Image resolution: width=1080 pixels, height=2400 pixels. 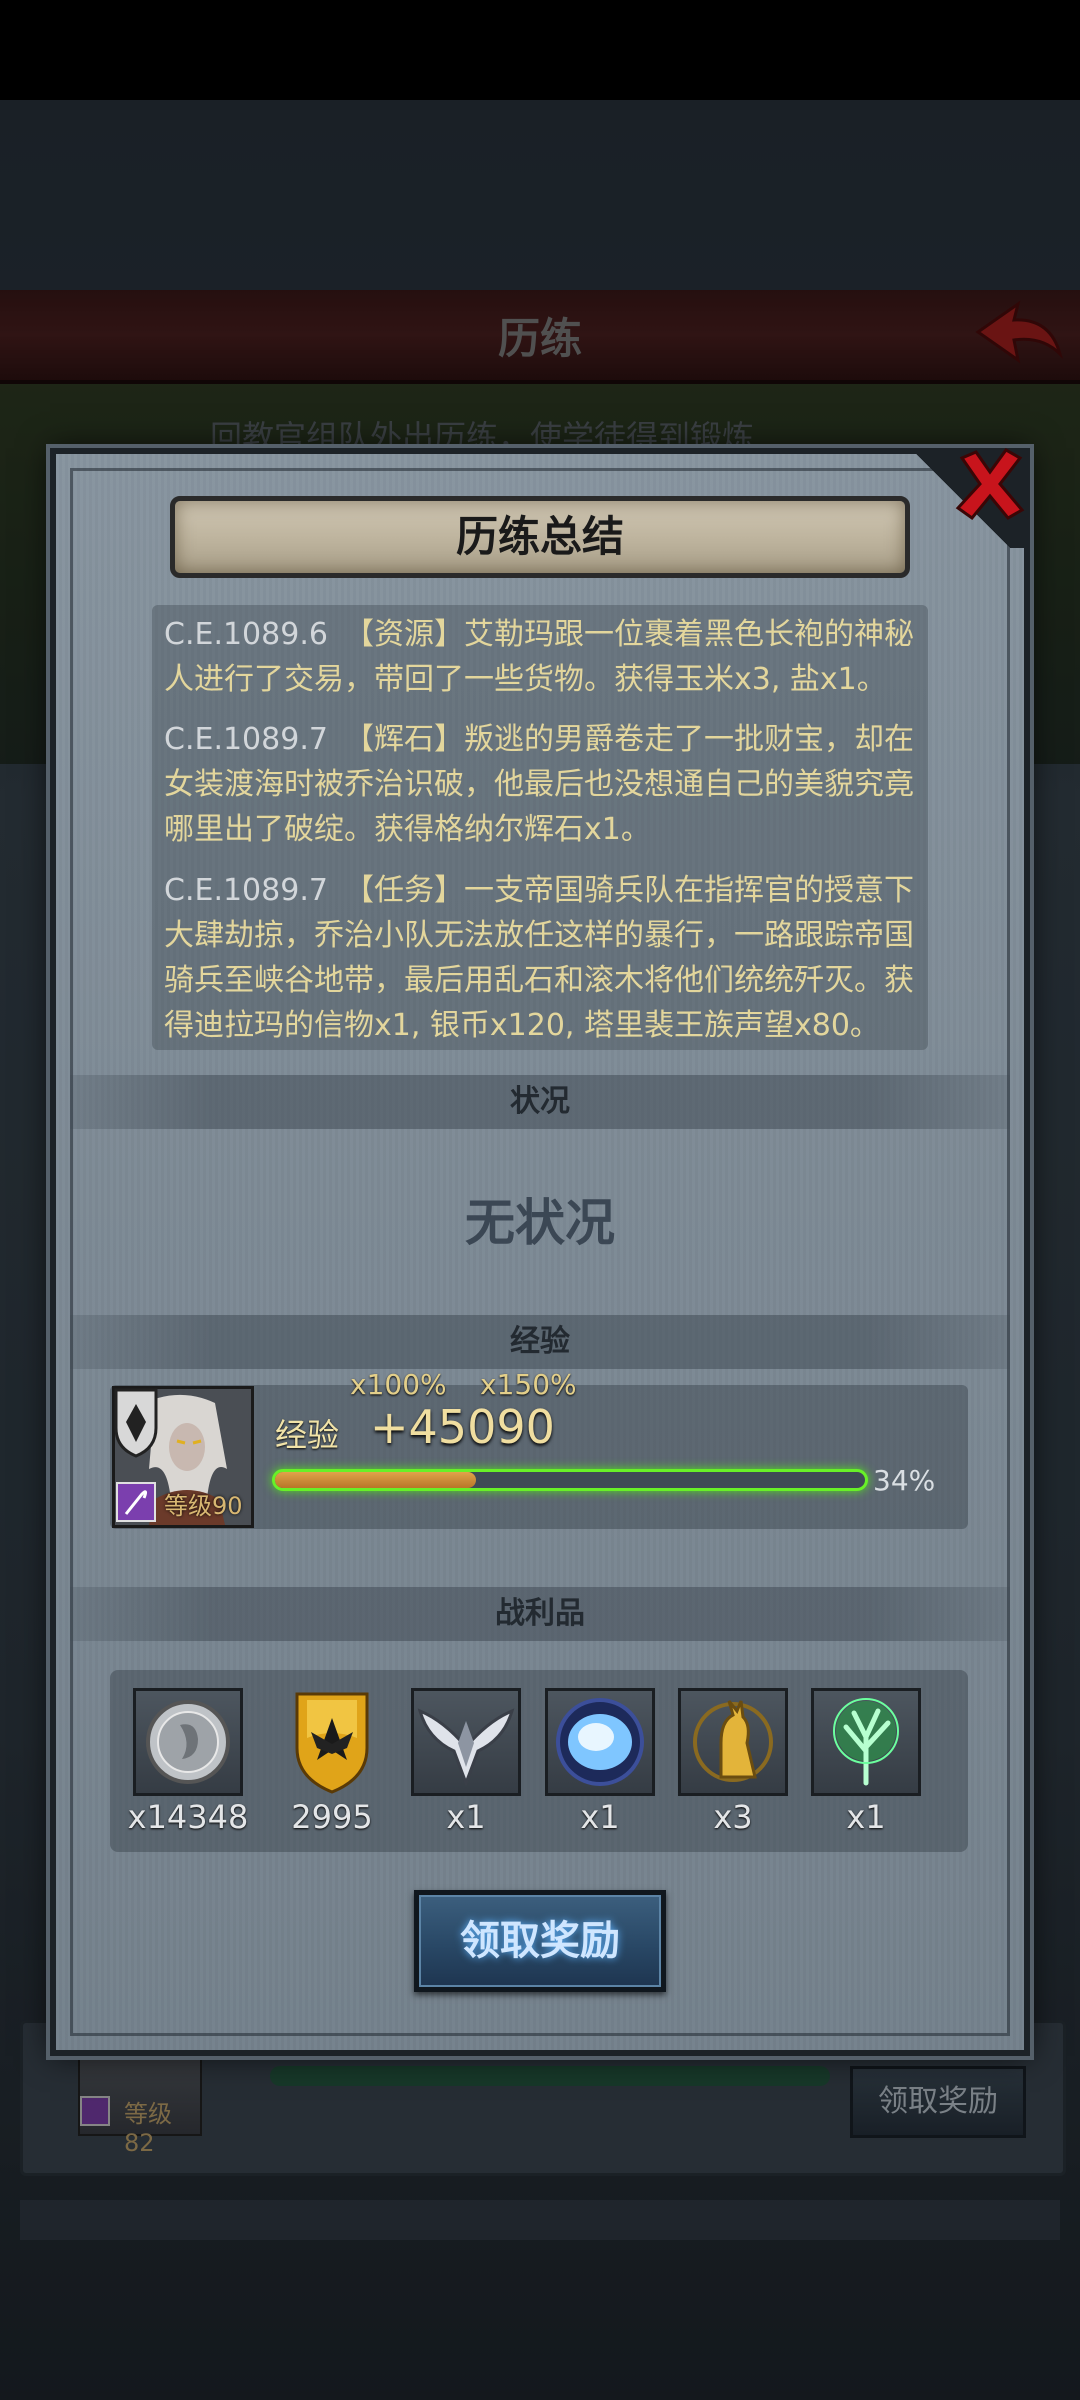 I want to click on staff-icon, so click(x=136, y=1502).